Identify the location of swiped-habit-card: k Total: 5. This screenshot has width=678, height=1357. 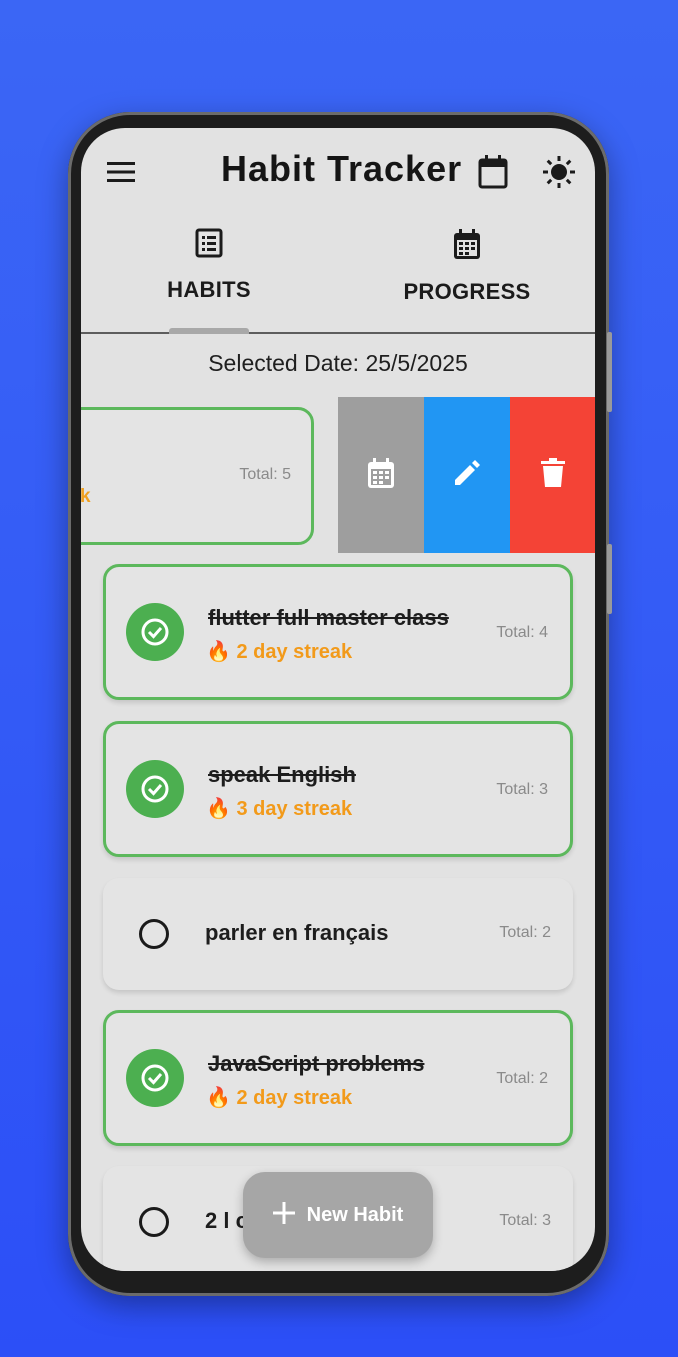
(197, 476).